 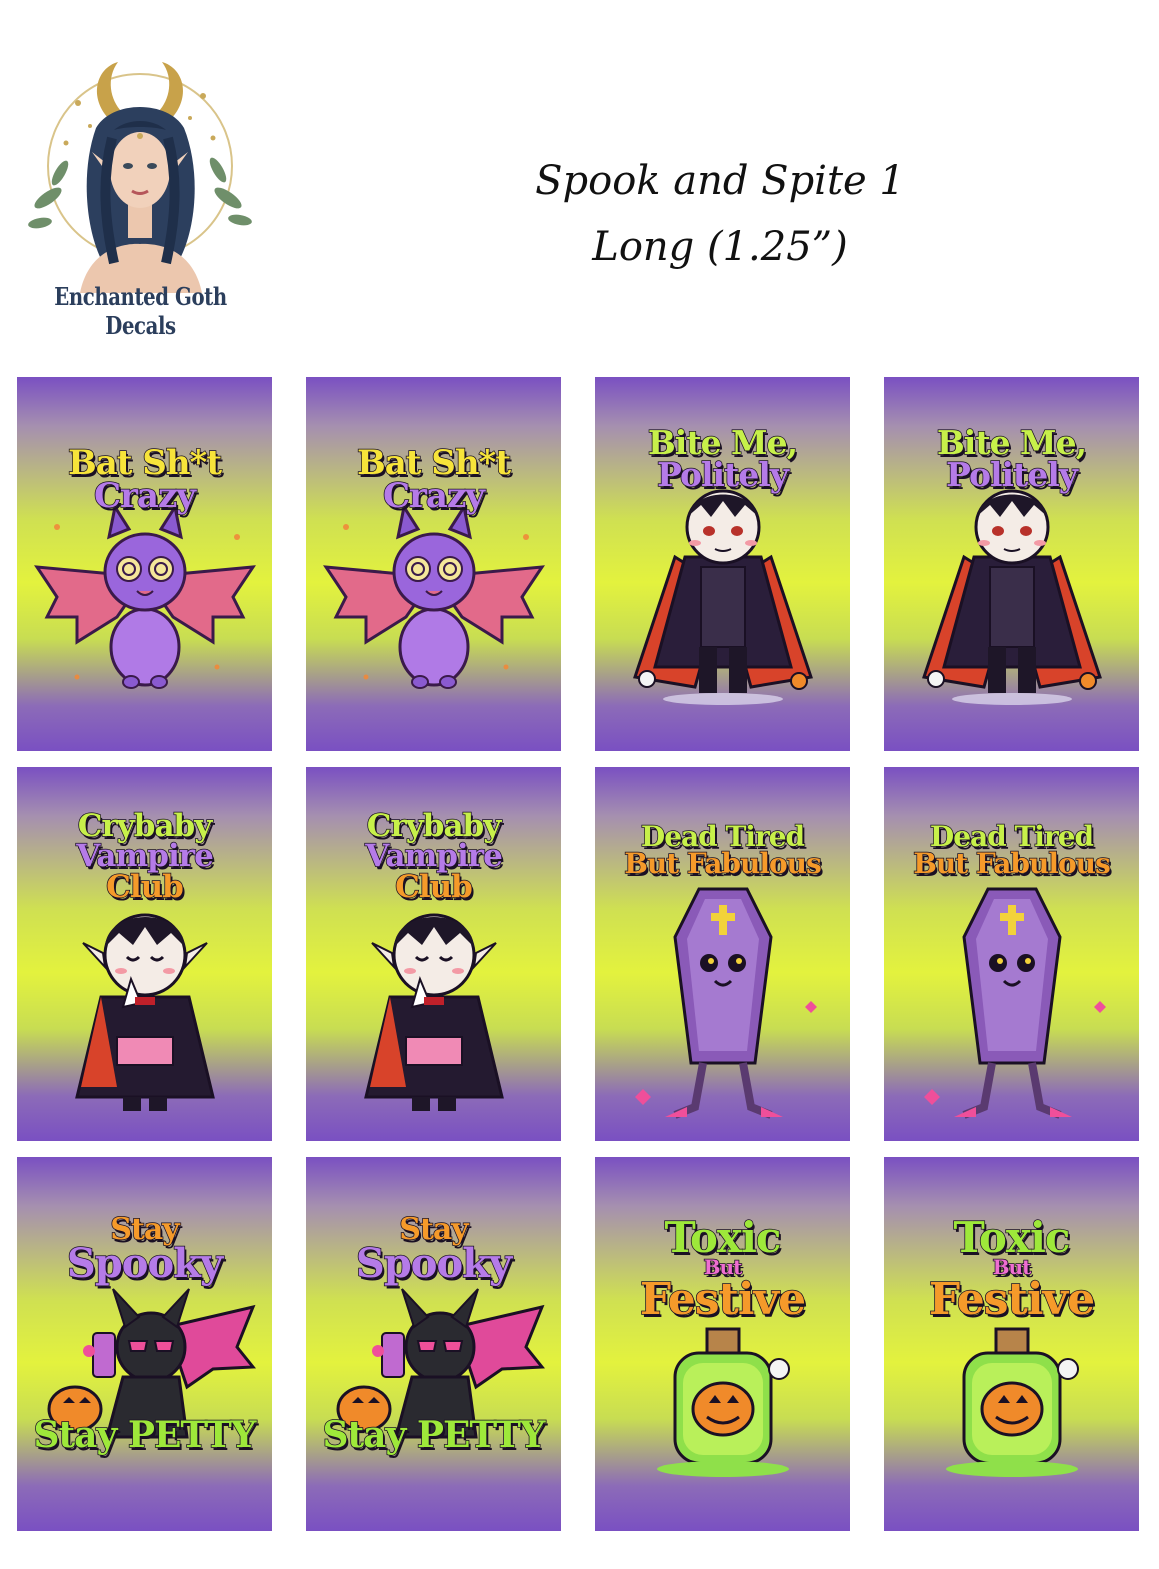 I want to click on gothic-woman-portrait-icon, so click(x=140, y=177).